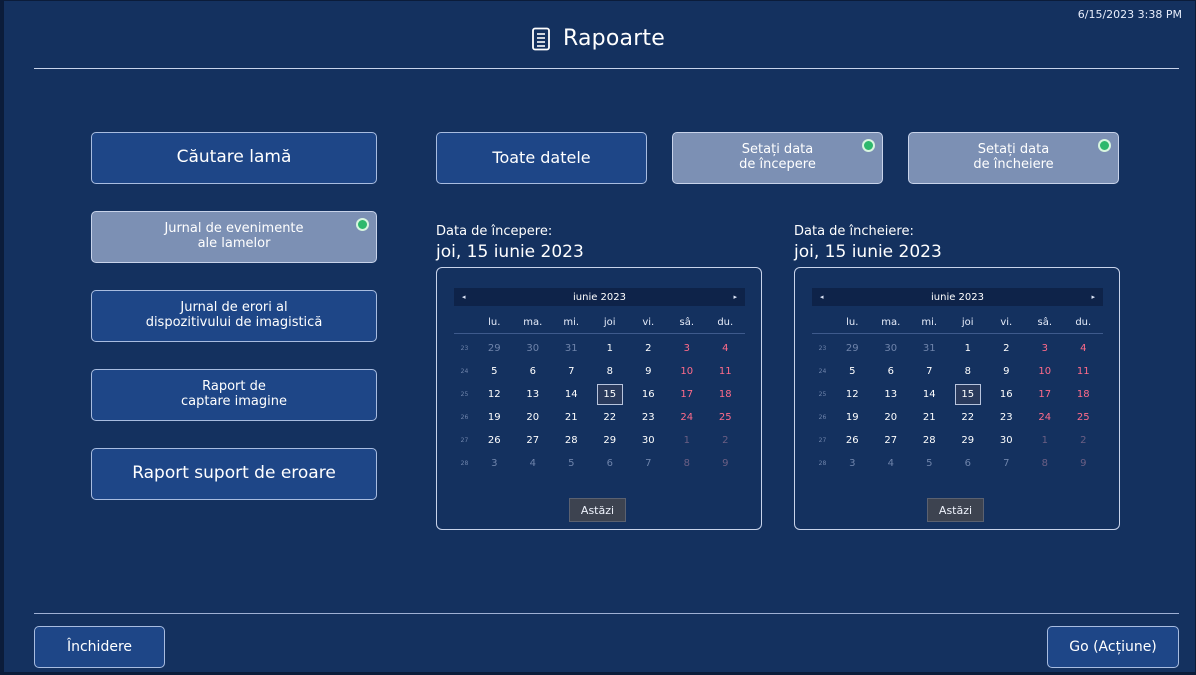  Describe the element at coordinates (234, 237) in the screenshot. I see `slide-event-log-button: Jurnal de evenimente ale lamelor` at that location.